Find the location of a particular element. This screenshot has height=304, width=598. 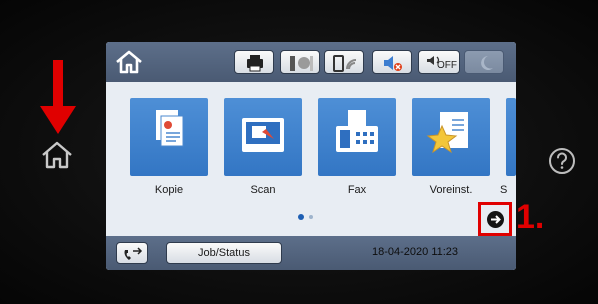

job-status-button: Job/Status is located at coordinates (224, 253).